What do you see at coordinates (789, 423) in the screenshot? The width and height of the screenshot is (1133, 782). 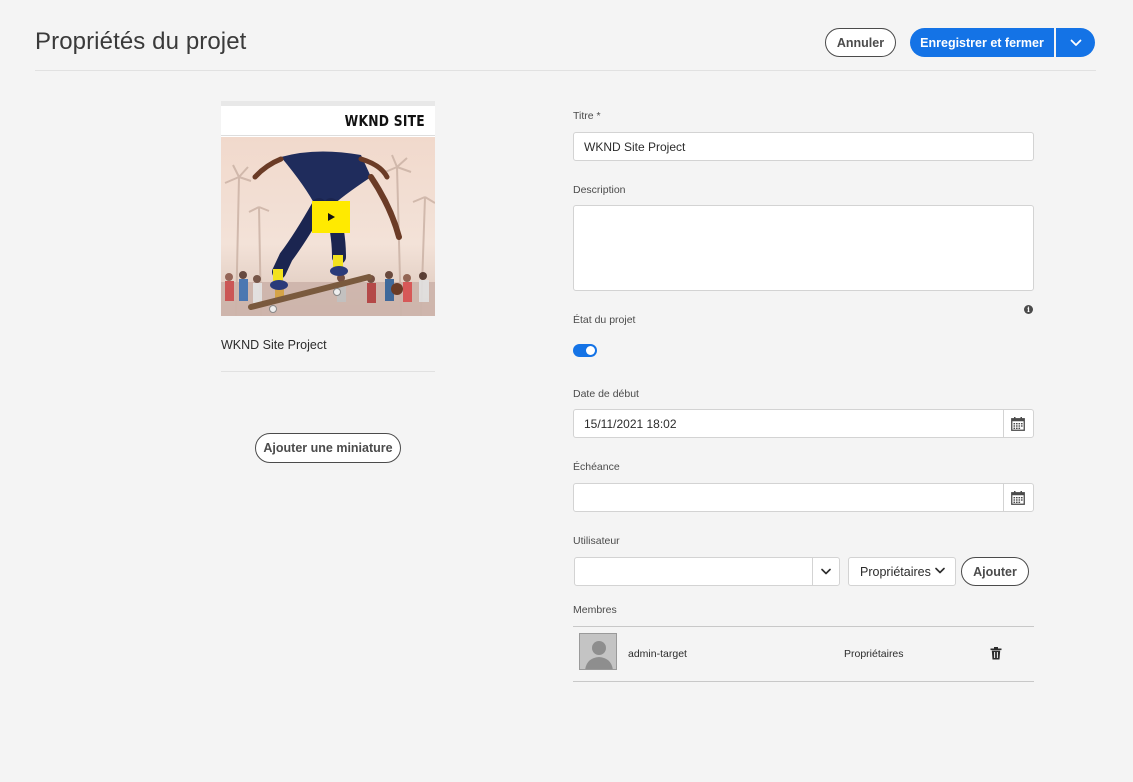 I see `start-date-input: 15/11/2021 18:02` at bounding box center [789, 423].